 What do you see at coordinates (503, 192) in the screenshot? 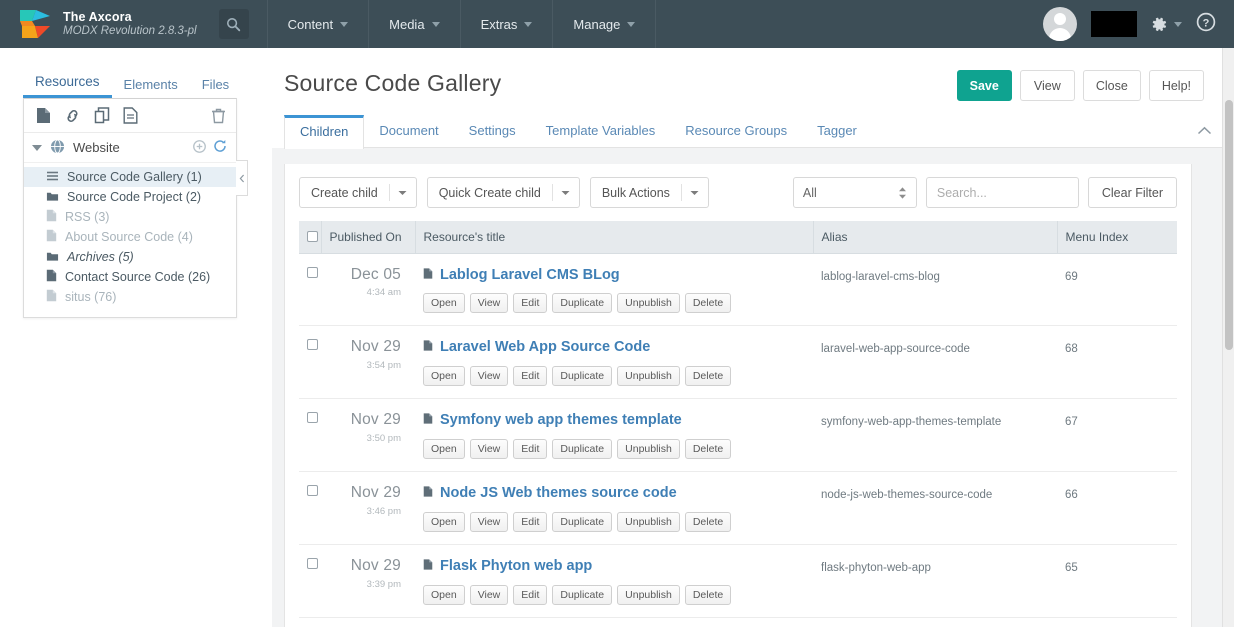
I see `quick-create-child-button: Quick Create child` at bounding box center [503, 192].